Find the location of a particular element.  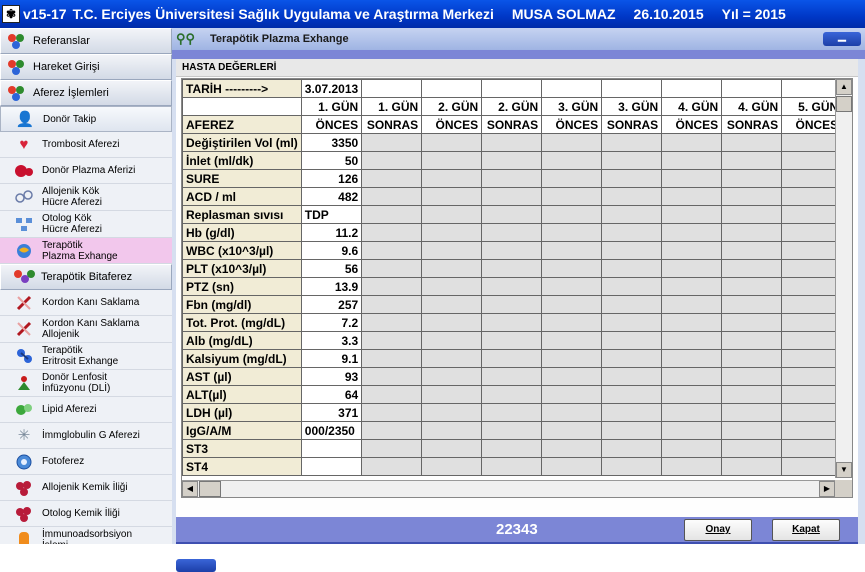

date-cell: 3.07.2013 is located at coordinates (331, 88).